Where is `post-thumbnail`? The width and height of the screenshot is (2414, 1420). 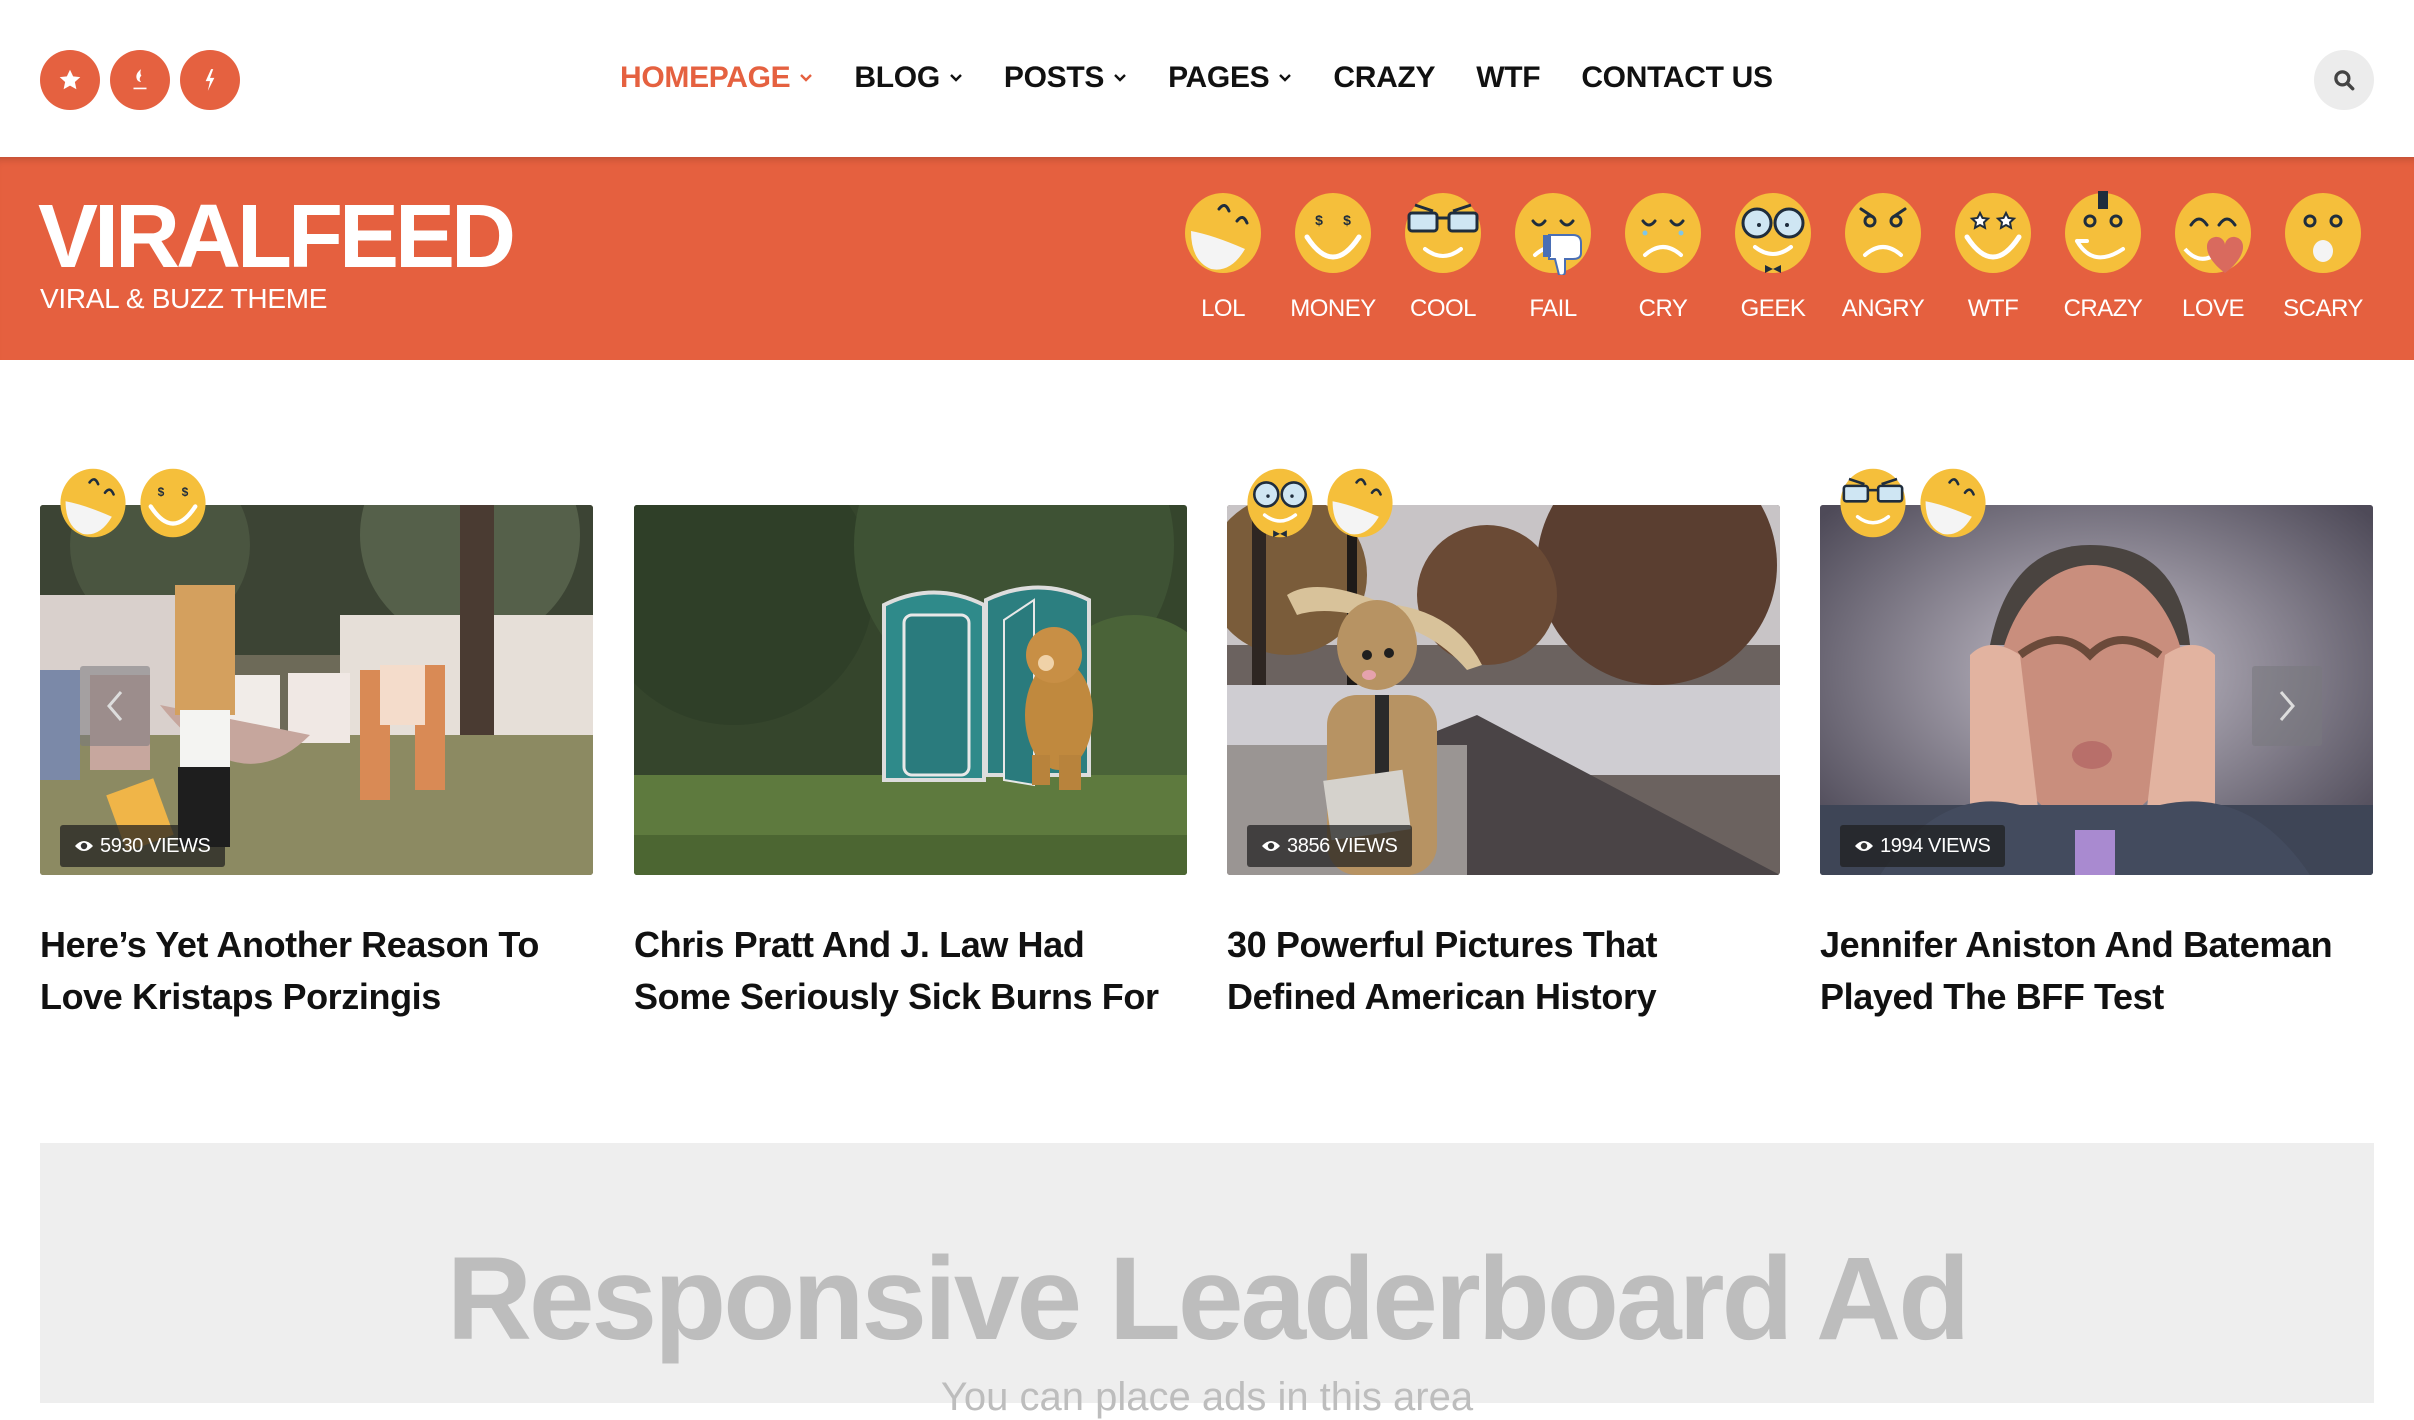
post-thumbnail is located at coordinates (910, 690).